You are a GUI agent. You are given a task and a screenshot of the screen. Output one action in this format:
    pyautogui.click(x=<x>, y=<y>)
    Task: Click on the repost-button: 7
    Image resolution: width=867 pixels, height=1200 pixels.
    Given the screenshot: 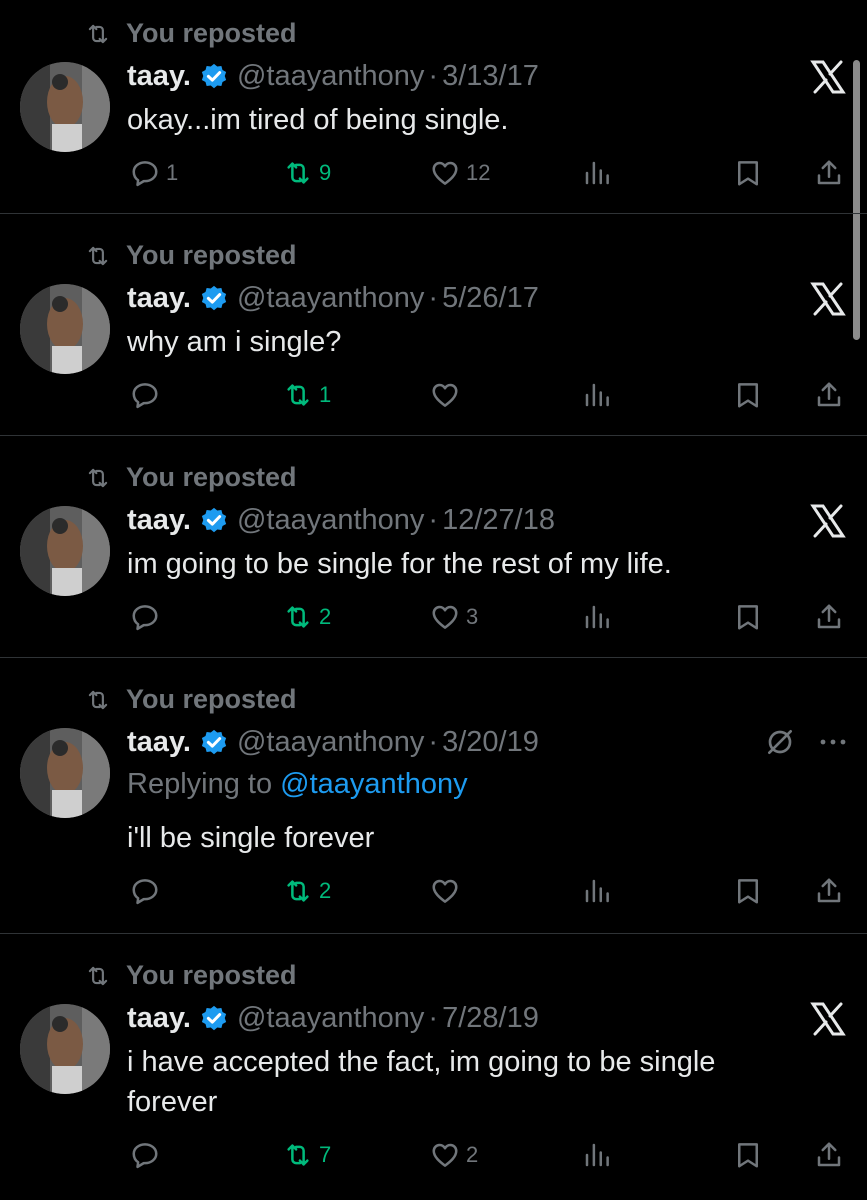 What is the action you would take?
    pyautogui.click(x=307, y=1155)
    